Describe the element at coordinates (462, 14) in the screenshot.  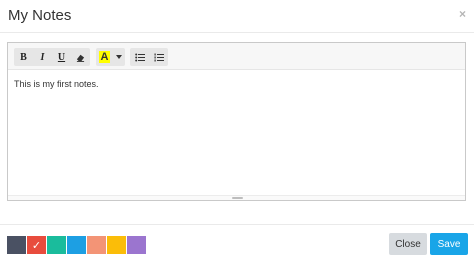
I see `close-icon: ×` at that location.